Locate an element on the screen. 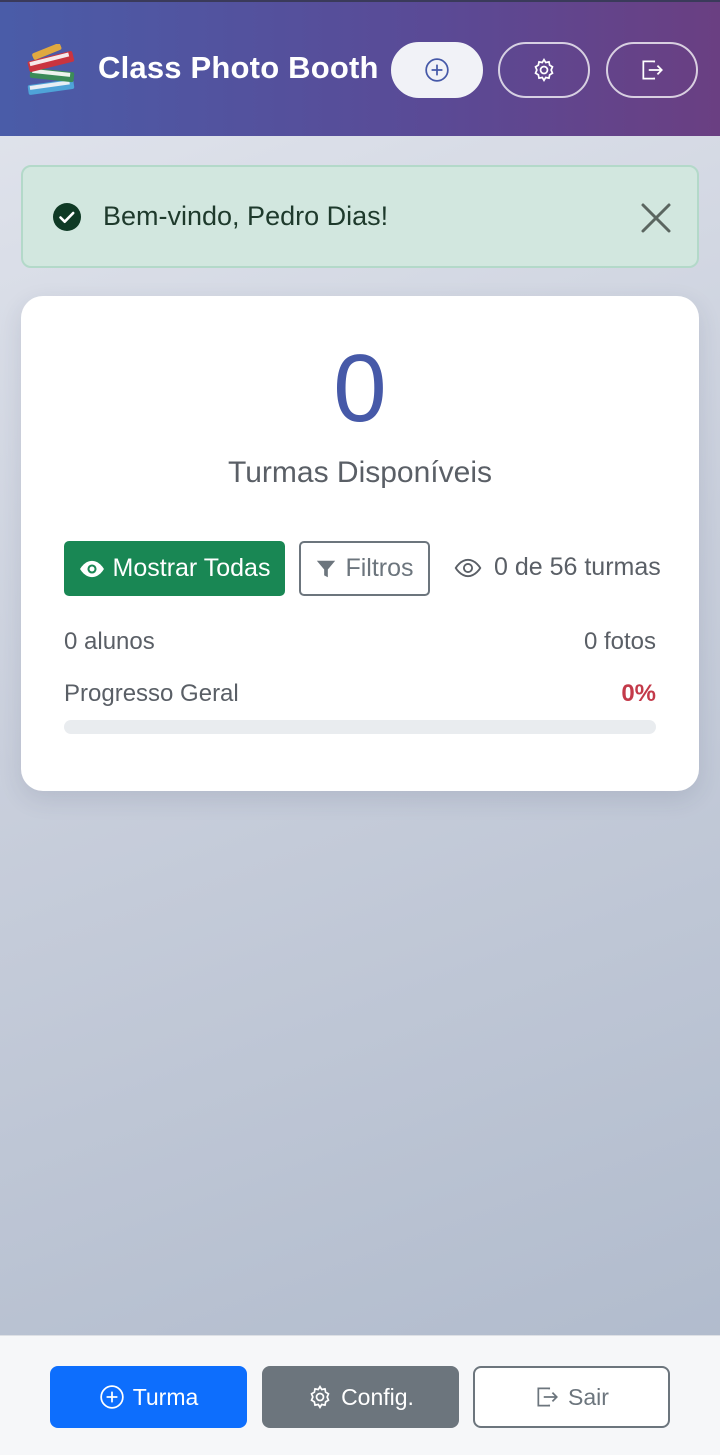 This screenshot has width=720, height=1455. close-icon is located at coordinates (656, 218).